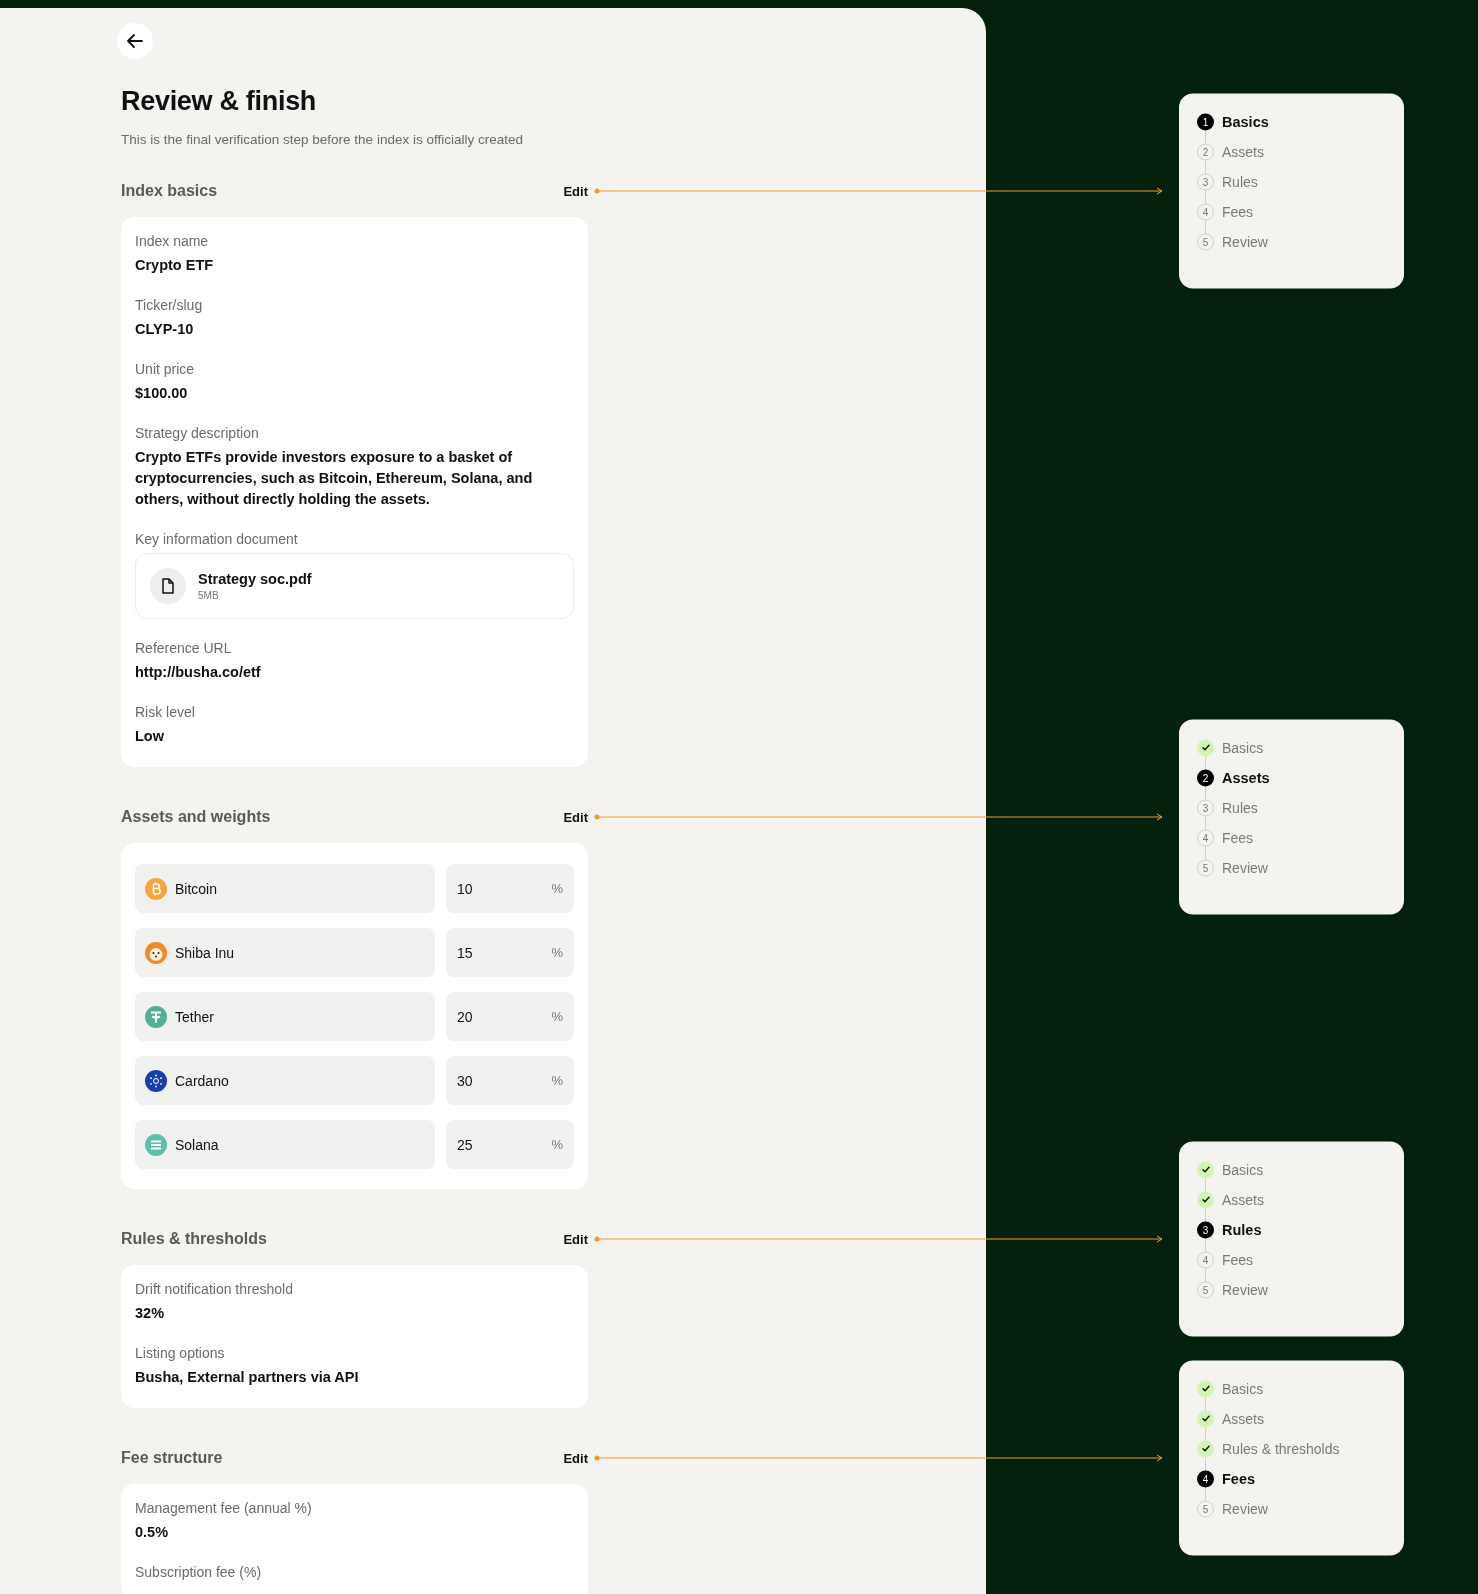  What do you see at coordinates (165, 329) in the screenshot?
I see `field-value: CLYP-10` at bounding box center [165, 329].